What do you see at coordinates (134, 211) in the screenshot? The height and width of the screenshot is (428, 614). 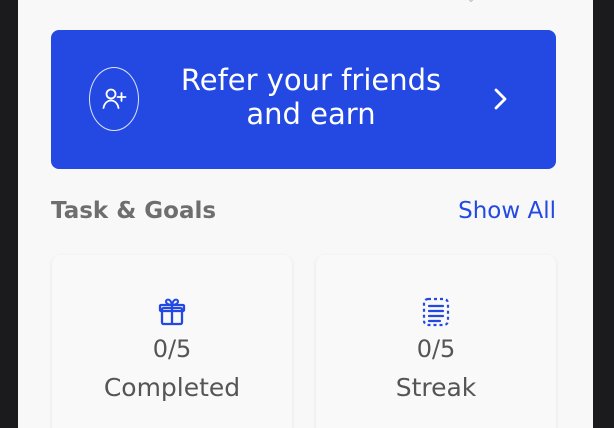 I see `section-title: Task & Goals` at bounding box center [134, 211].